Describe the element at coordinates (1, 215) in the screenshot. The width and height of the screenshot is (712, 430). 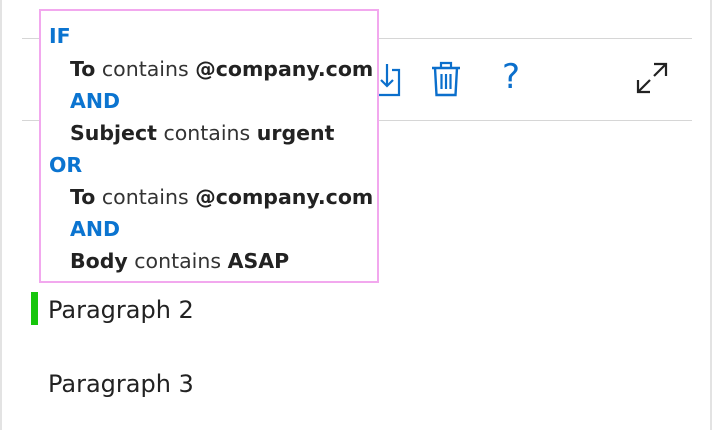
I see `frame-left-border` at that location.